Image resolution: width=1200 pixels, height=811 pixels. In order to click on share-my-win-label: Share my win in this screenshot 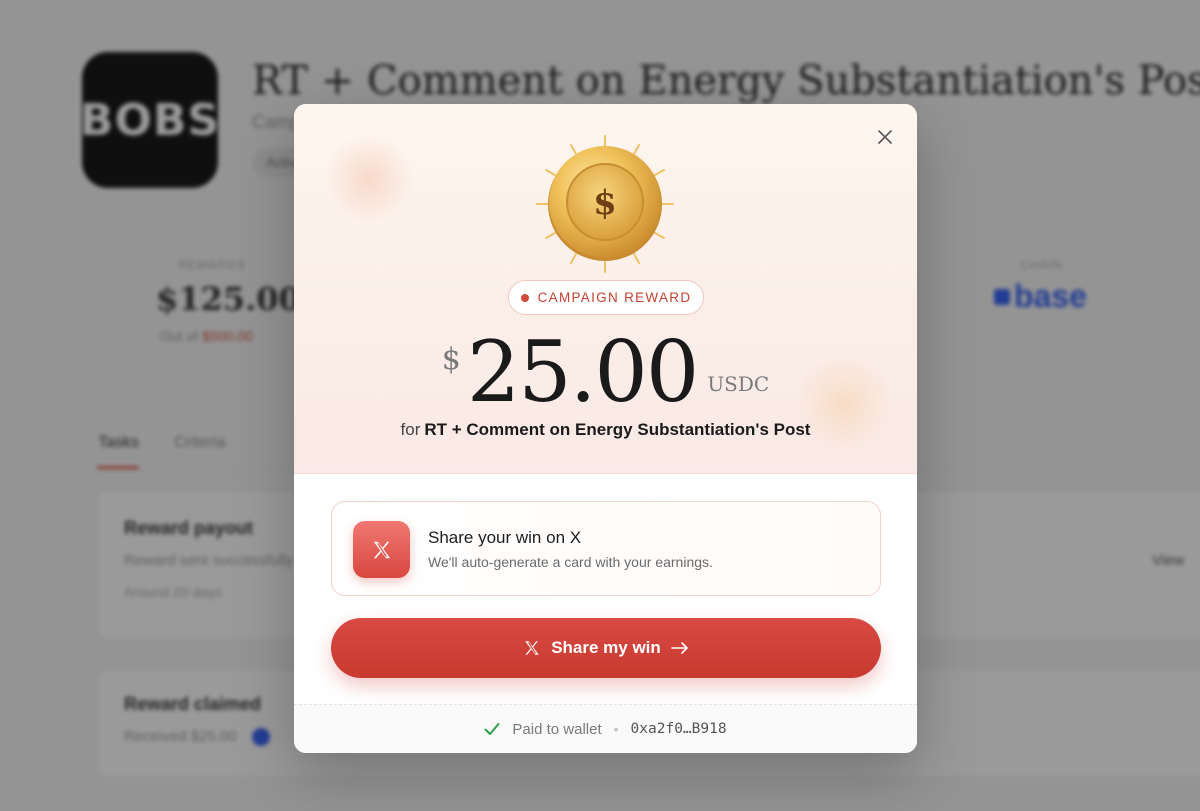, I will do `click(606, 647)`.